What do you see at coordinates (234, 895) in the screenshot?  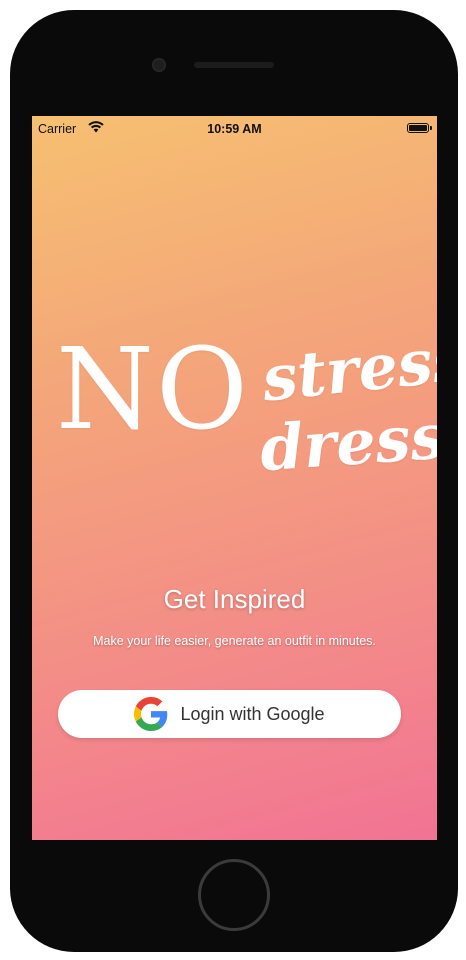 I see `home-button` at bounding box center [234, 895].